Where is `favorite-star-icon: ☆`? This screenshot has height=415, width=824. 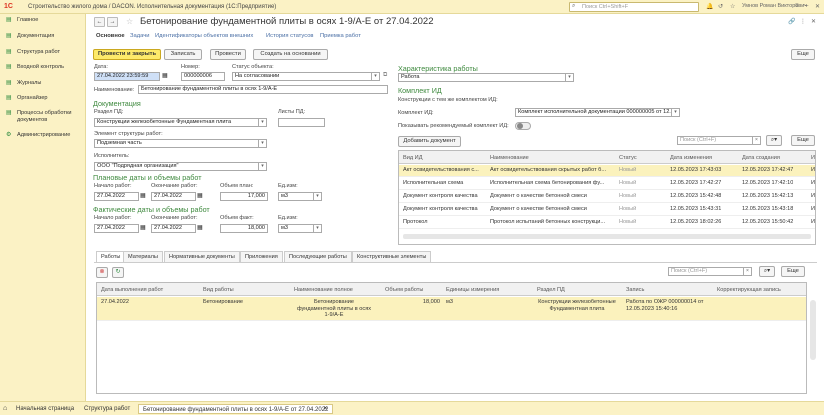 favorite-star-icon: ☆ is located at coordinates (129, 21).